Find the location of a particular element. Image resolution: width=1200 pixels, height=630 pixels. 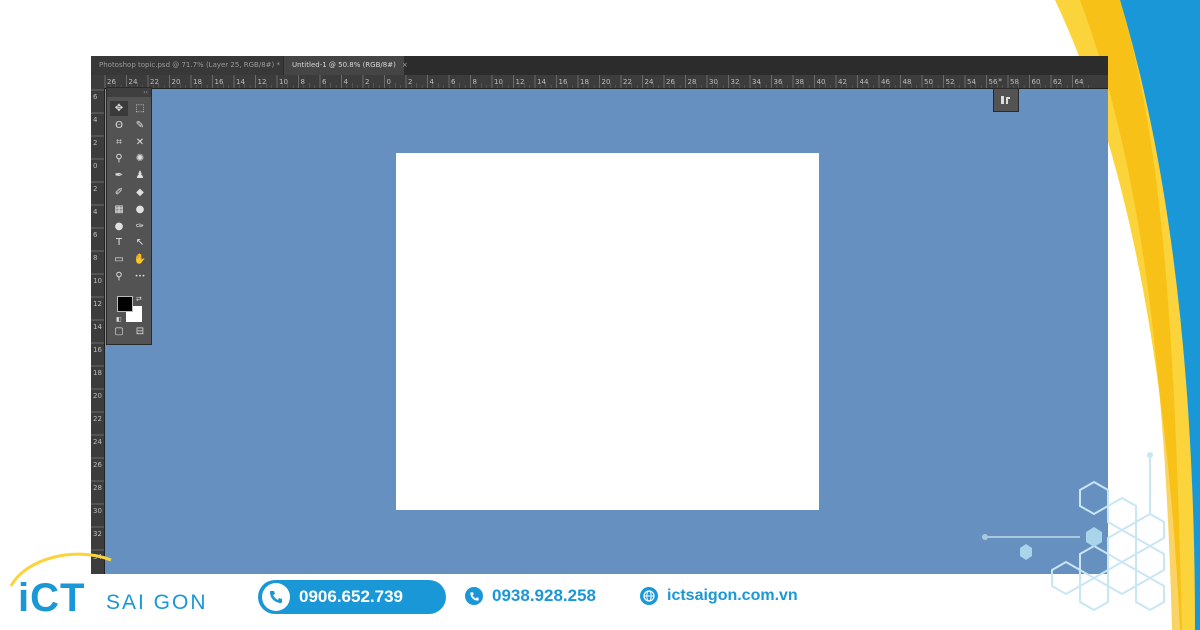

hand-icon-glyph: ✋ is located at coordinates (140, 260).